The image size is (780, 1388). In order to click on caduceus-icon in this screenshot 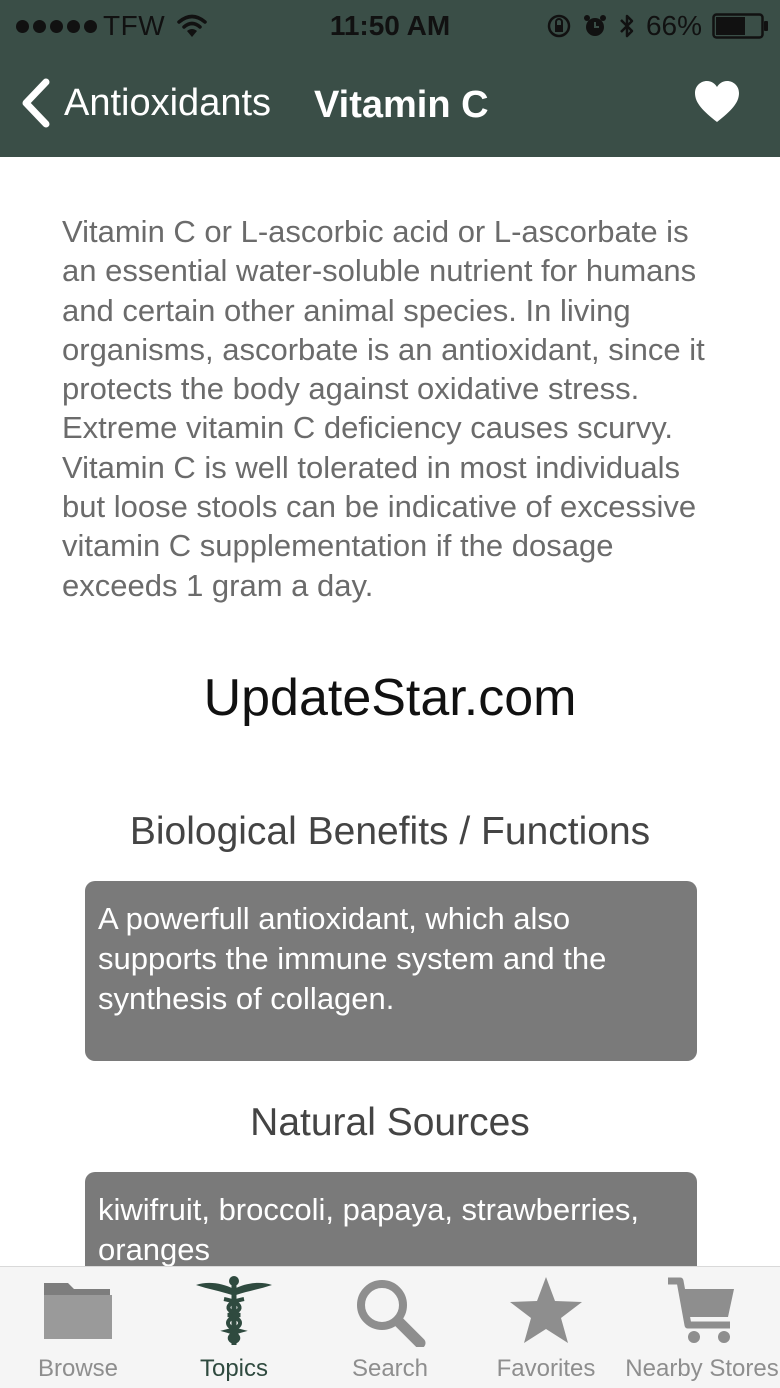, I will do `click(234, 1310)`.